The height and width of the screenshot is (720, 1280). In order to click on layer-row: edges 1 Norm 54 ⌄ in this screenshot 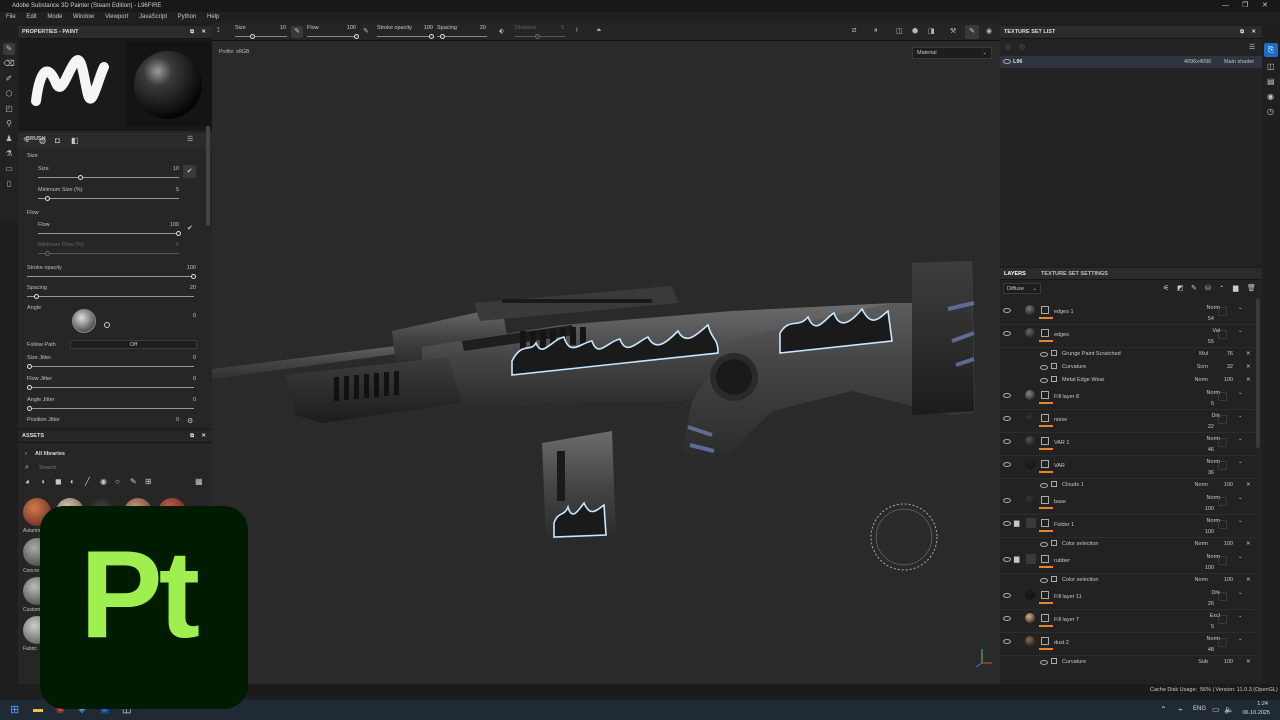, I will do `click(1128, 313)`.